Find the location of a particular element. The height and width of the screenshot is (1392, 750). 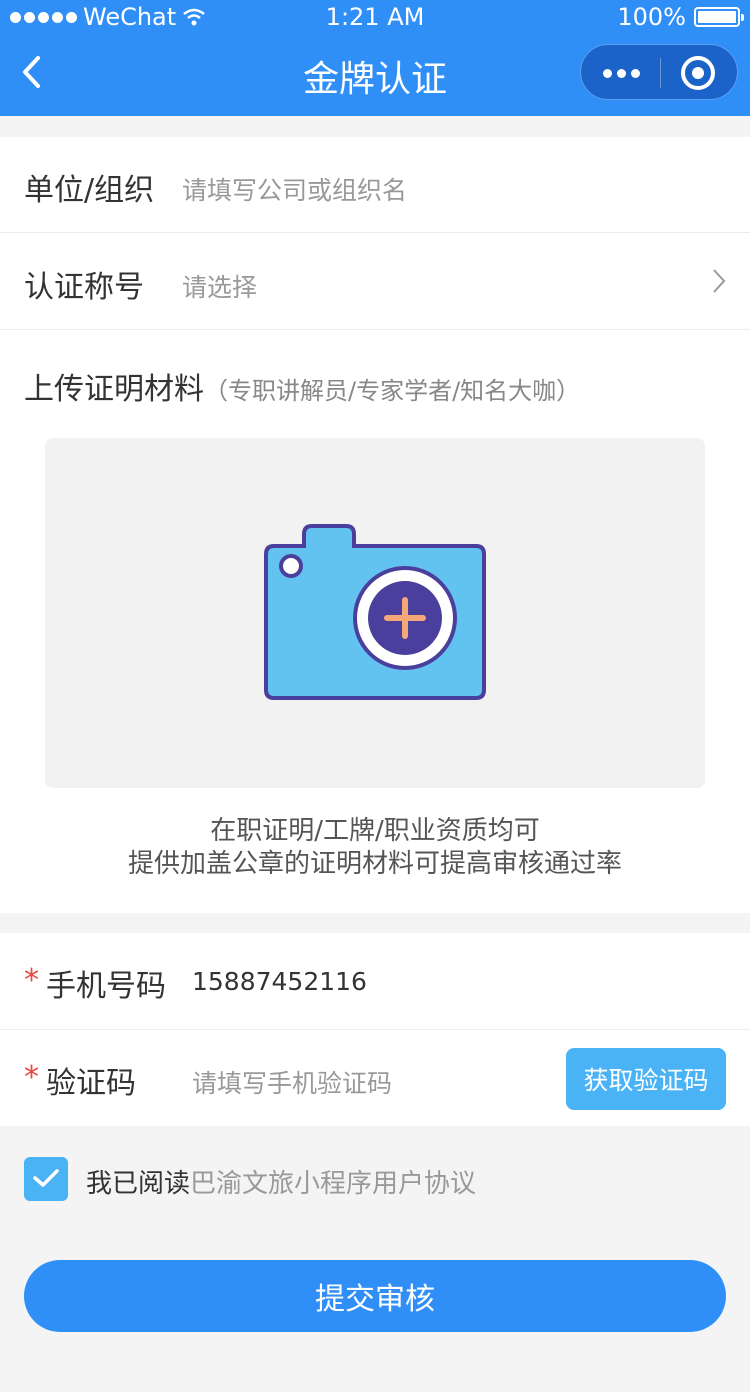

chevron-right-icon is located at coordinates (719, 281).